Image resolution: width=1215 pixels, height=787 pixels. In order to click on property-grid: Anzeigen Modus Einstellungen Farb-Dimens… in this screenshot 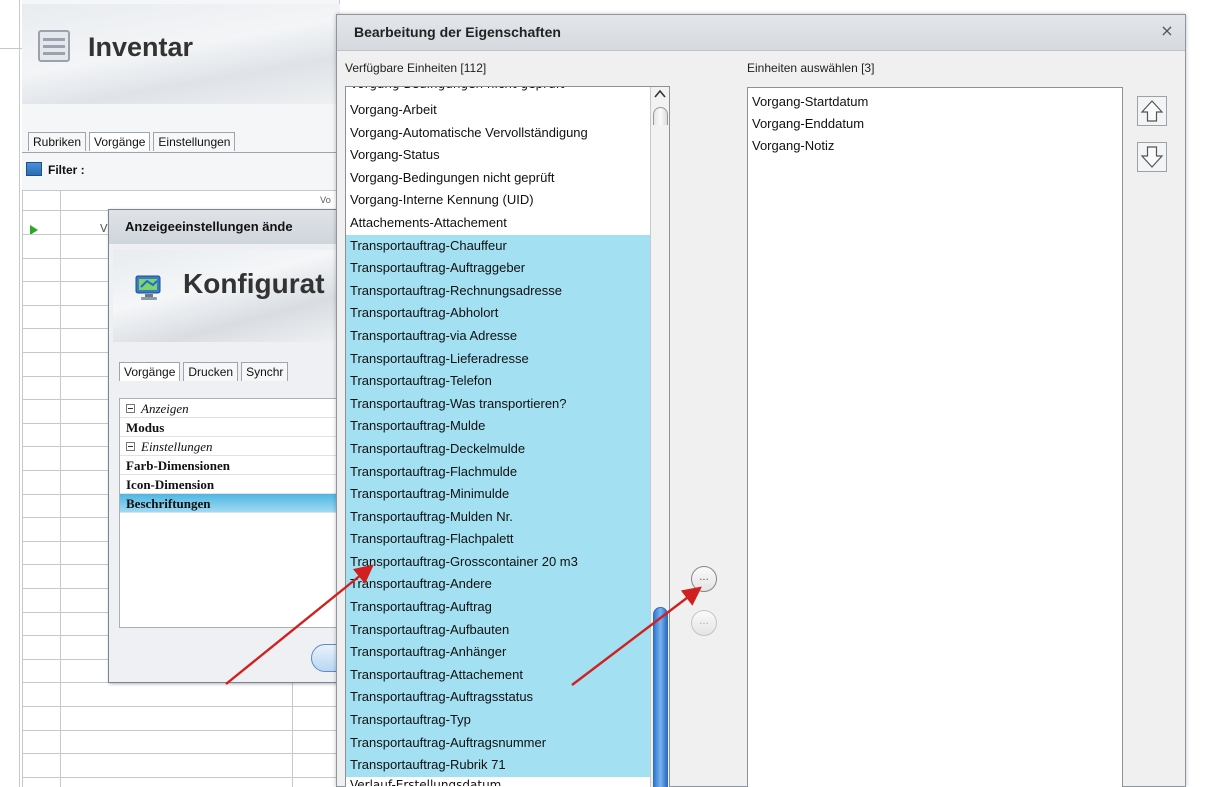, I will do `click(229, 513)`.